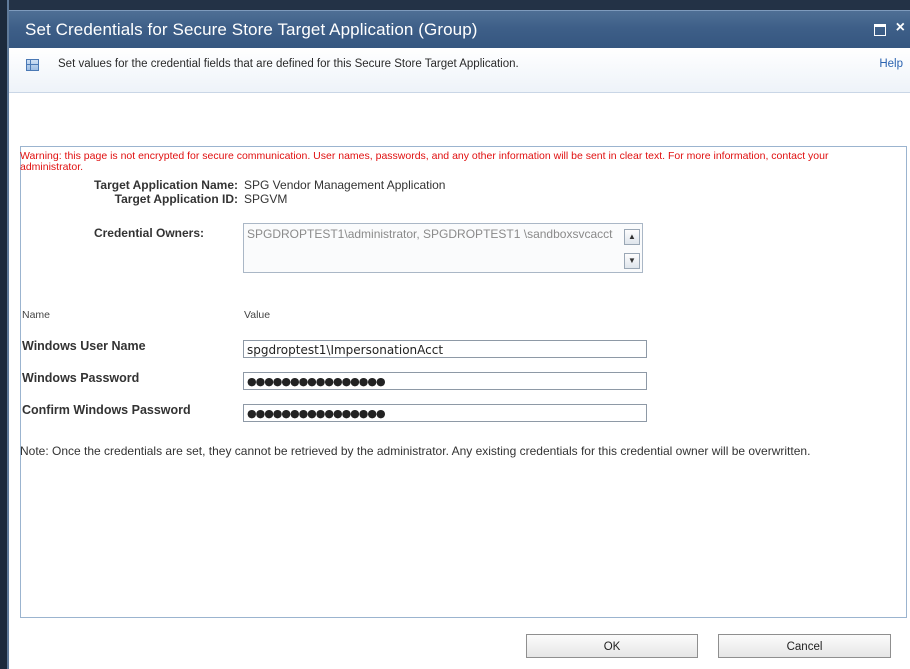 The height and width of the screenshot is (669, 910). Describe the element at coordinates (880, 30) in the screenshot. I see `maximize-icon` at that location.